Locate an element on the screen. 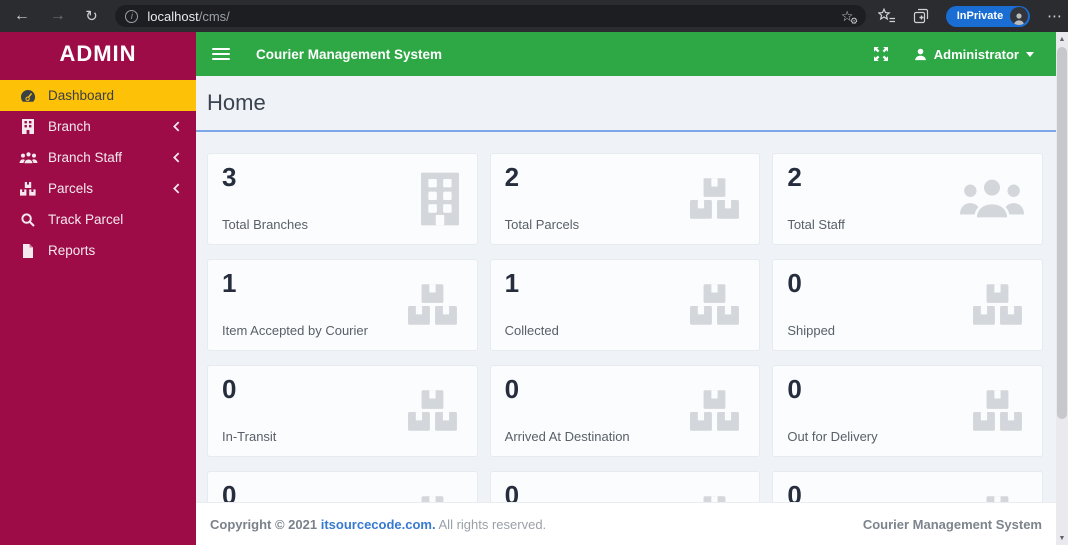  stat-card: 1 Collected is located at coordinates (625, 305).